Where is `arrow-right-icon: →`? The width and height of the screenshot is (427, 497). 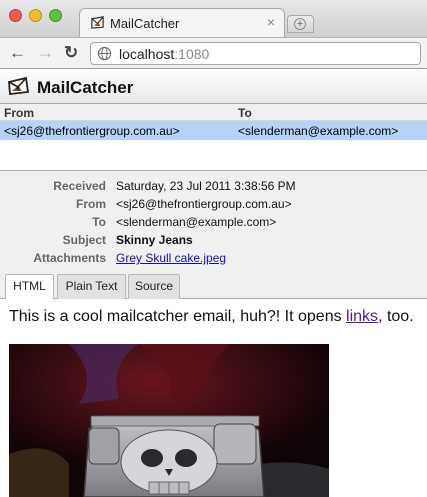
arrow-right-icon: → is located at coordinates (45, 53).